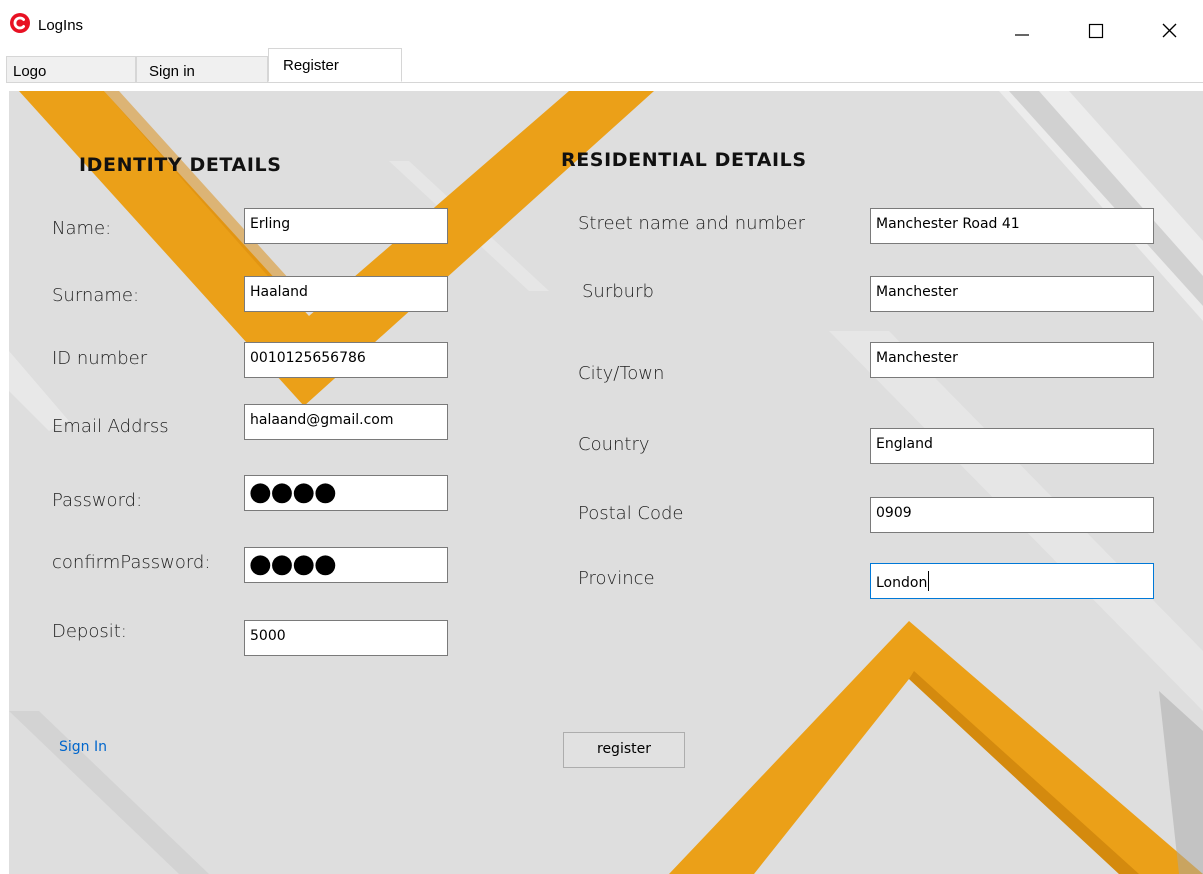 The width and height of the screenshot is (1203, 874). What do you see at coordinates (1096, 26) in the screenshot?
I see `maximize-icon` at bounding box center [1096, 26].